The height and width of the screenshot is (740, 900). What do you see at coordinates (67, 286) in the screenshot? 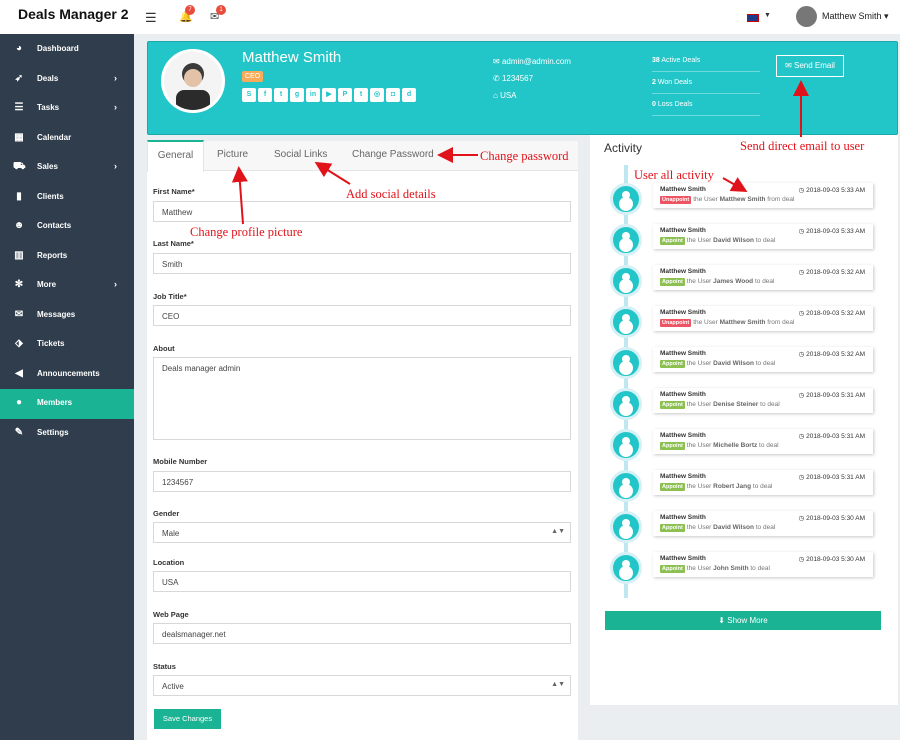
I see `sidebar-item-more: ✻ More ›` at bounding box center [67, 286].